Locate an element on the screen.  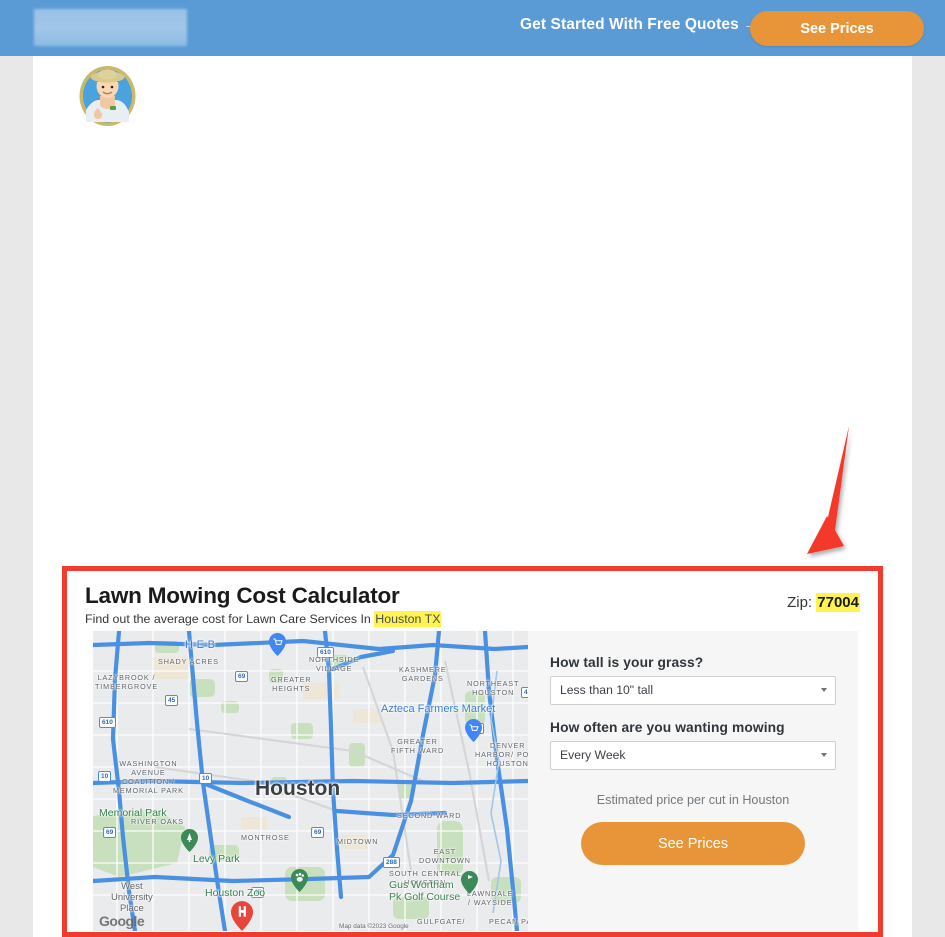
highway-shield-10-west: 10 is located at coordinates (105, 776).